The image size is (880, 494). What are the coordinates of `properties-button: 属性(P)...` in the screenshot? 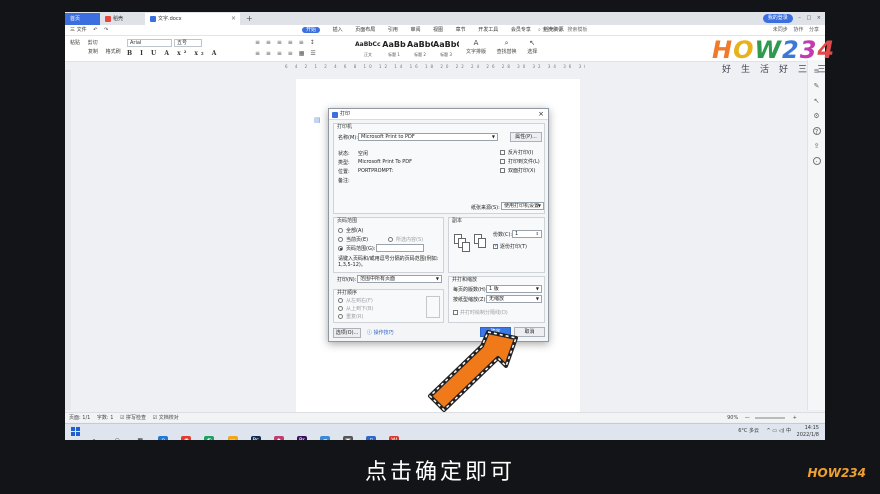 It's located at (526, 137).